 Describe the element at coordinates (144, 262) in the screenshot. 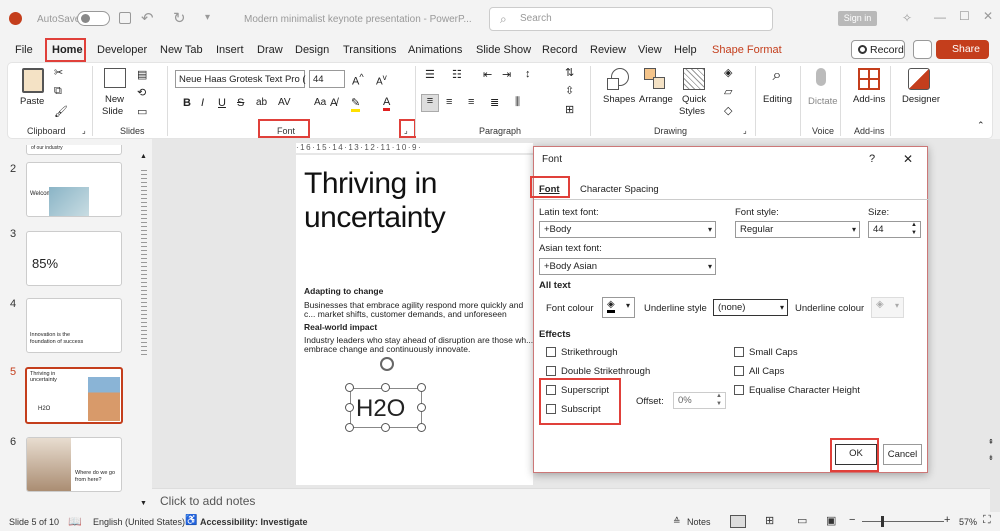

I see `thumb-scrollbar` at that location.